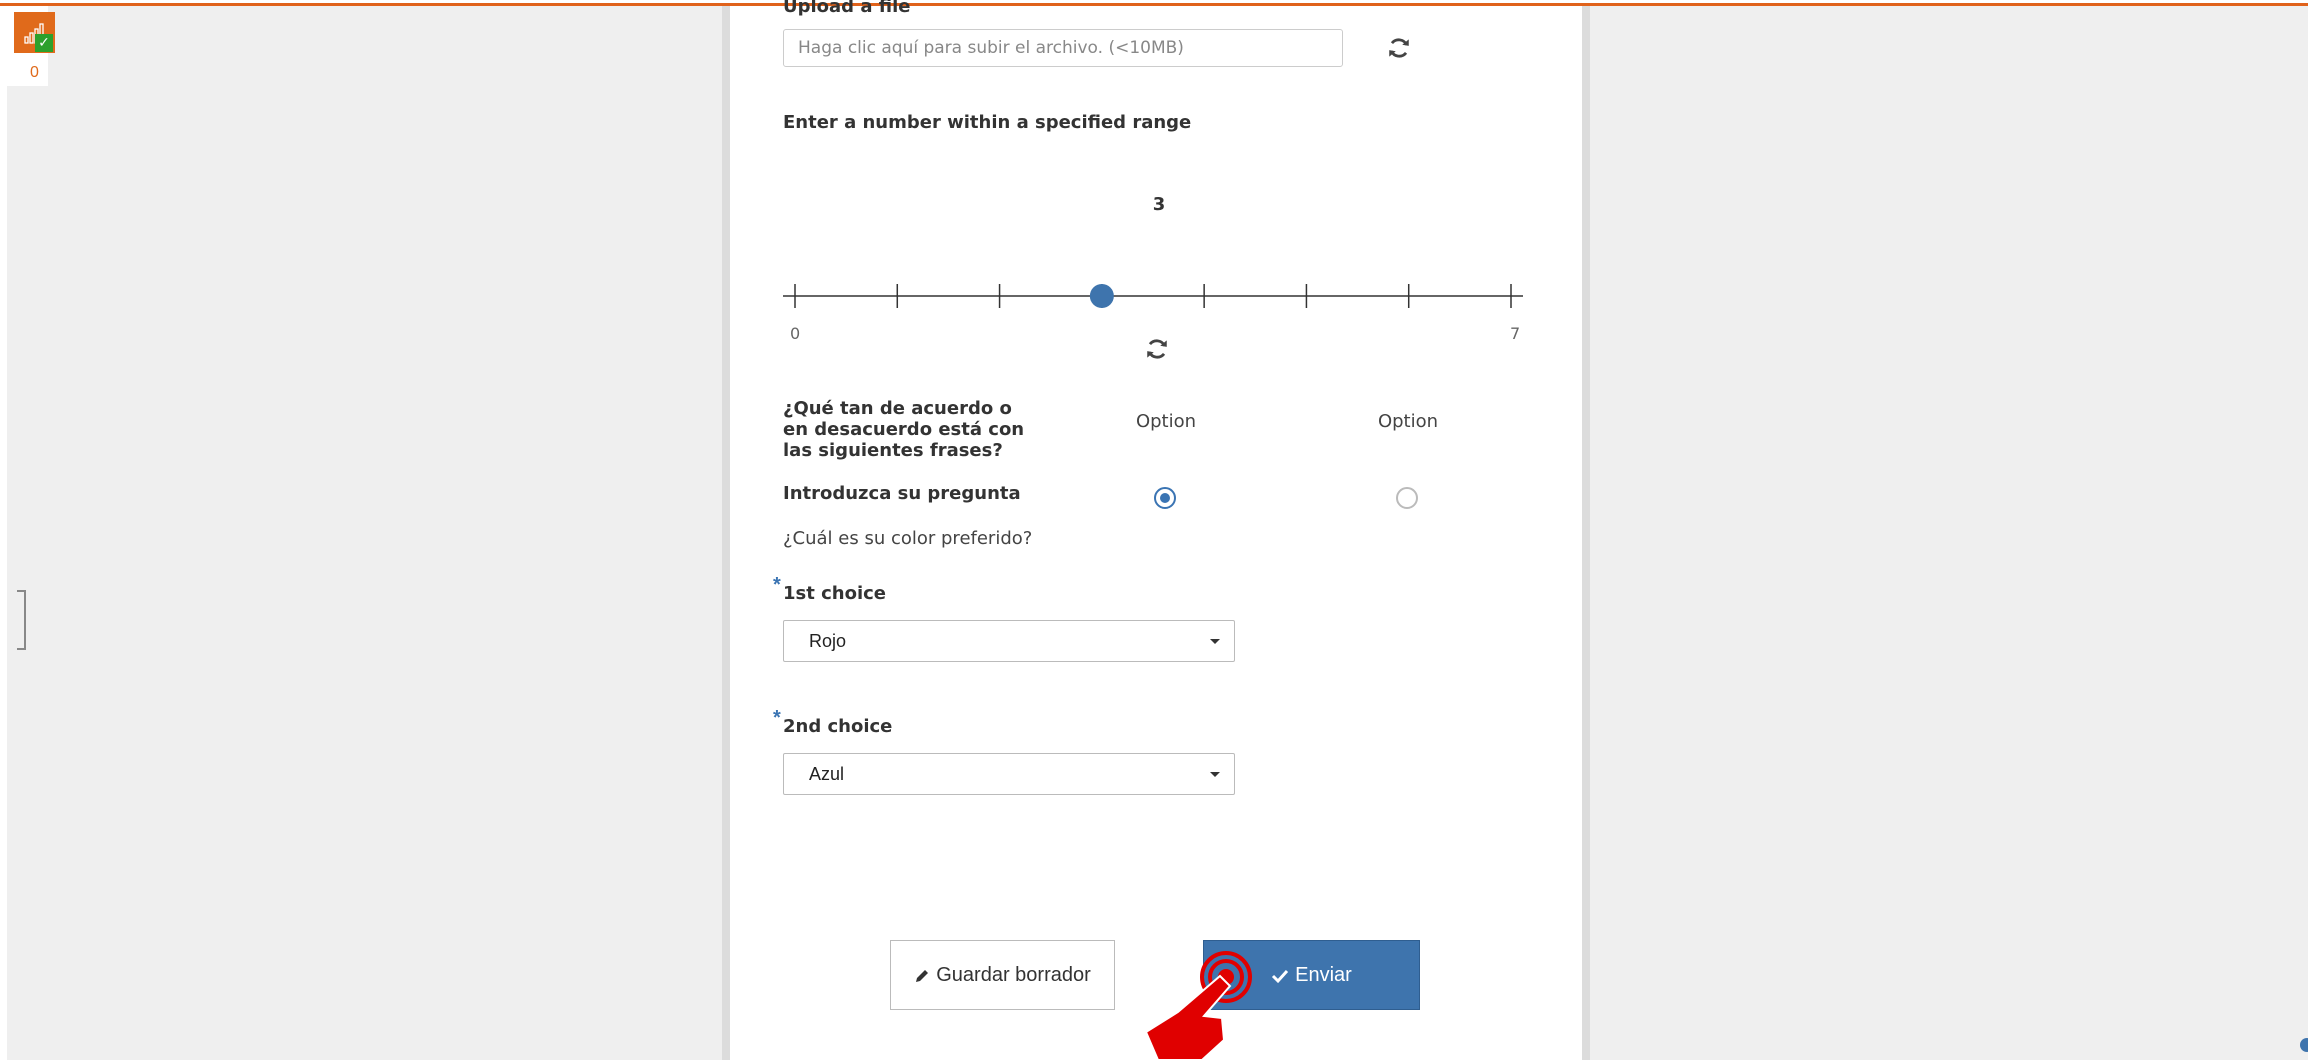  I want to click on choice1-label: 1st choice, so click(835, 593).